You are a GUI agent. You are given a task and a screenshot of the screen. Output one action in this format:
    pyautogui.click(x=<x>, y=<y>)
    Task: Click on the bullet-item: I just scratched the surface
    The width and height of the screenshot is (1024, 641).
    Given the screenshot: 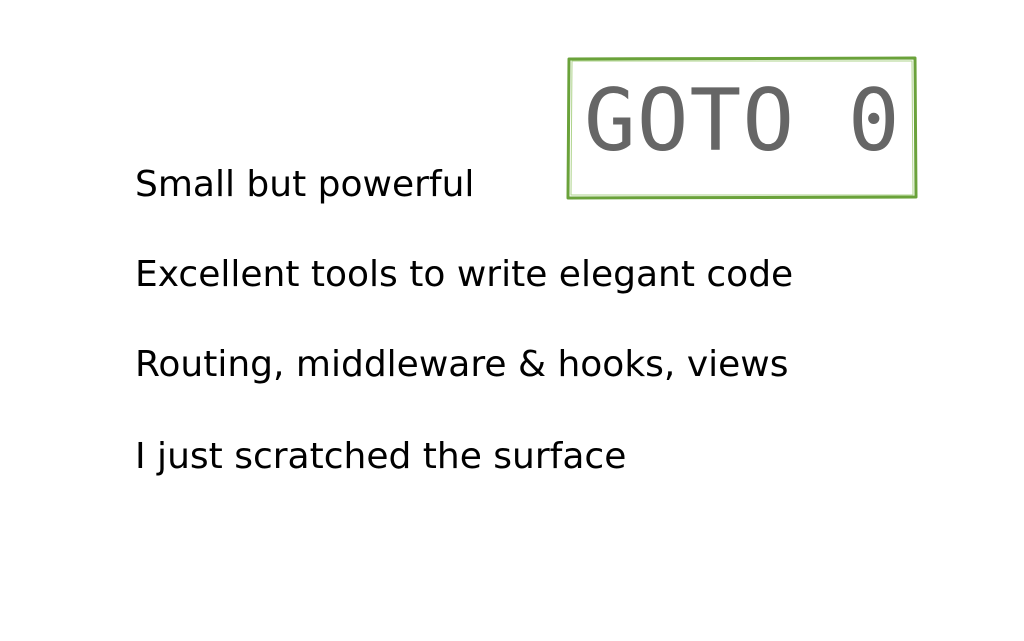 What is the action you would take?
    pyautogui.click(x=381, y=456)
    